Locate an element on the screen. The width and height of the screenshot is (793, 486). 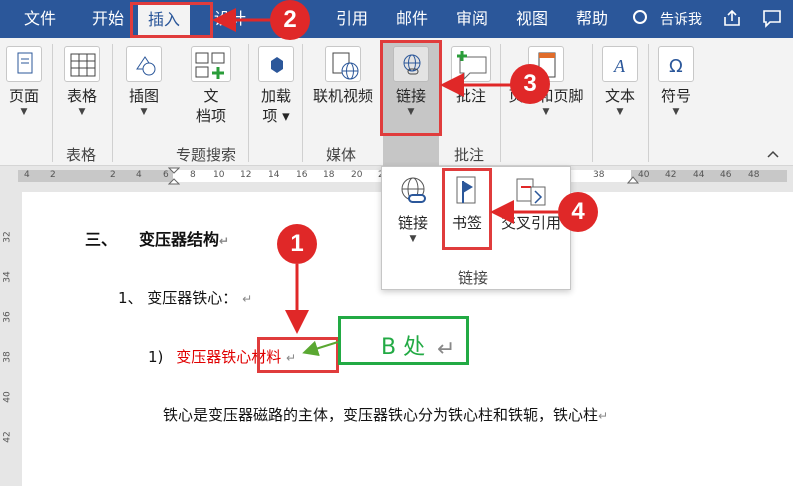
step-3-badge: 3 is located at coordinates (530, 84).